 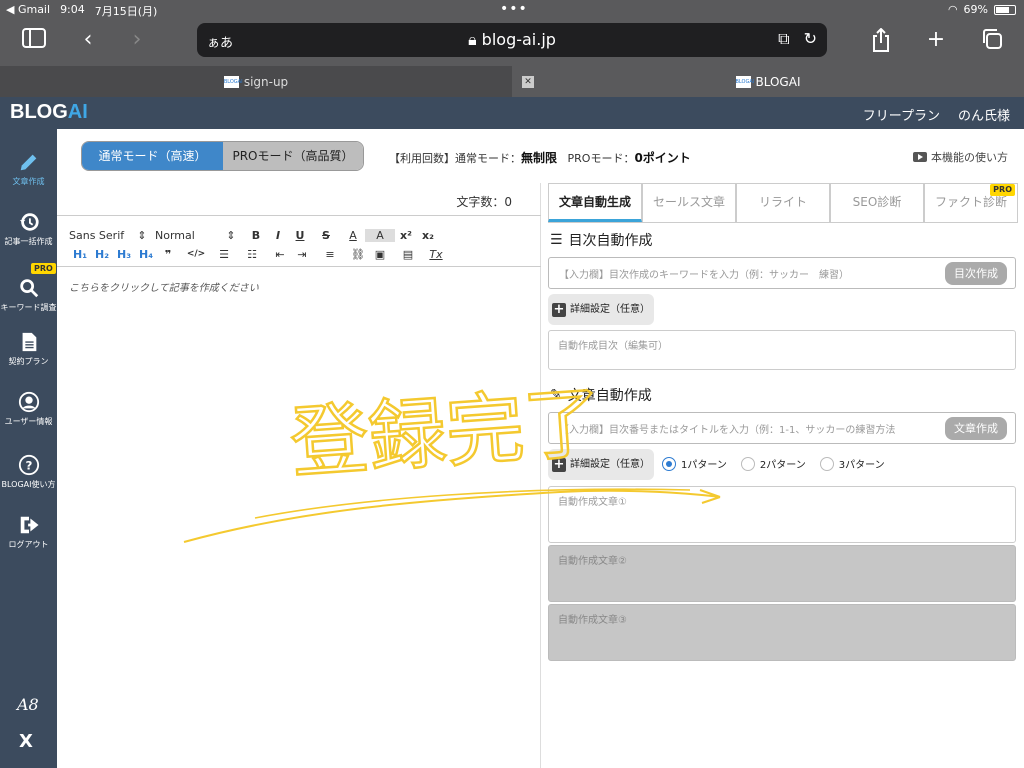 I want to click on image-icon: ▣, so click(x=380, y=254).